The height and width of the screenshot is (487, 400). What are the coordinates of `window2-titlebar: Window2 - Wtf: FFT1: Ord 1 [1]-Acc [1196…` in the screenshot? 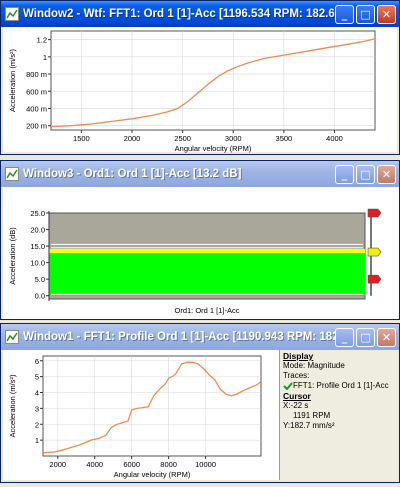 It's located at (200, 14).